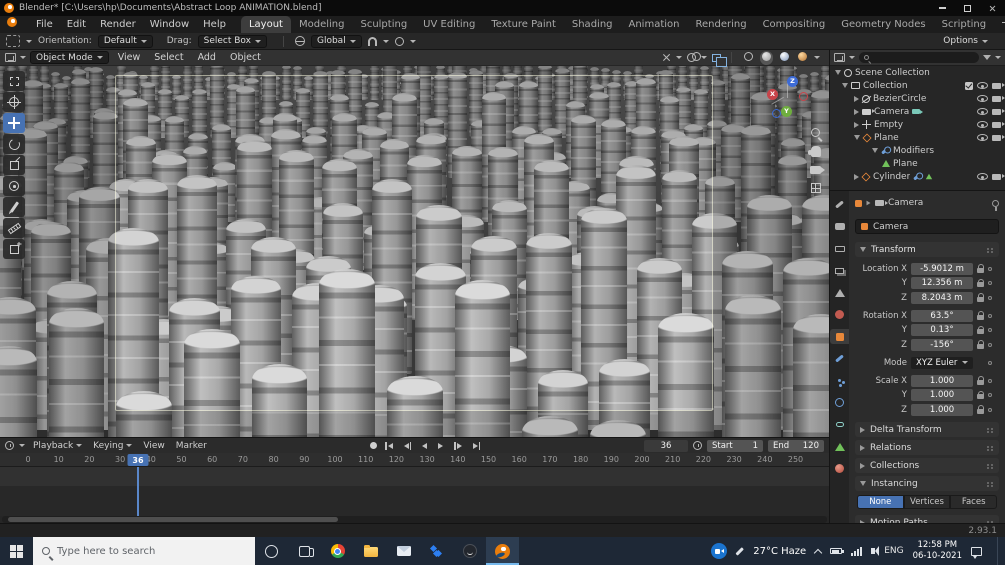 Image resolution: width=1005 pixels, height=565 pixels. I want to click on camera-view-icon, so click(817, 170).